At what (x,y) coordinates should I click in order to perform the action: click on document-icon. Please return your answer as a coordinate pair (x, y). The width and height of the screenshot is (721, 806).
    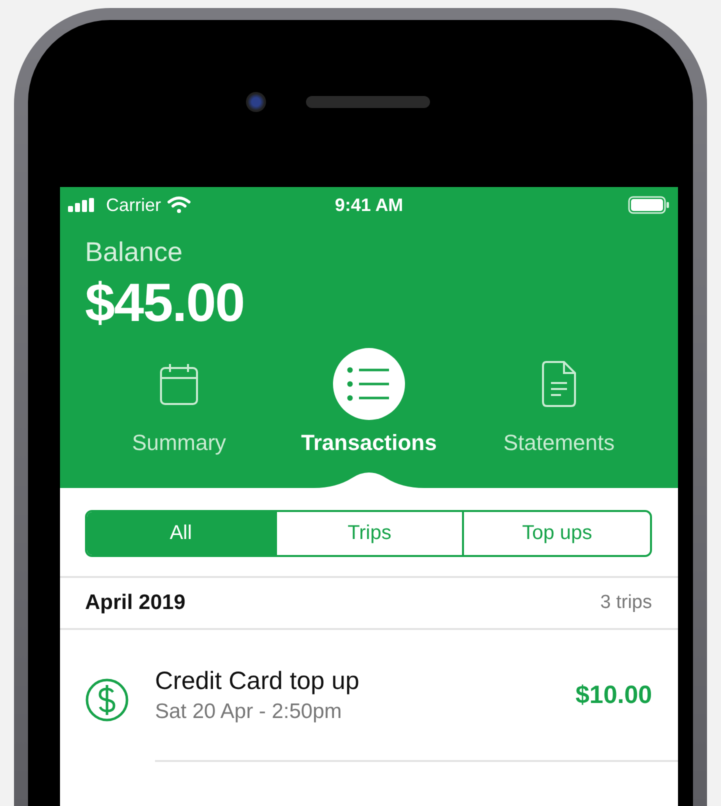
    Looking at the image, I should click on (559, 384).